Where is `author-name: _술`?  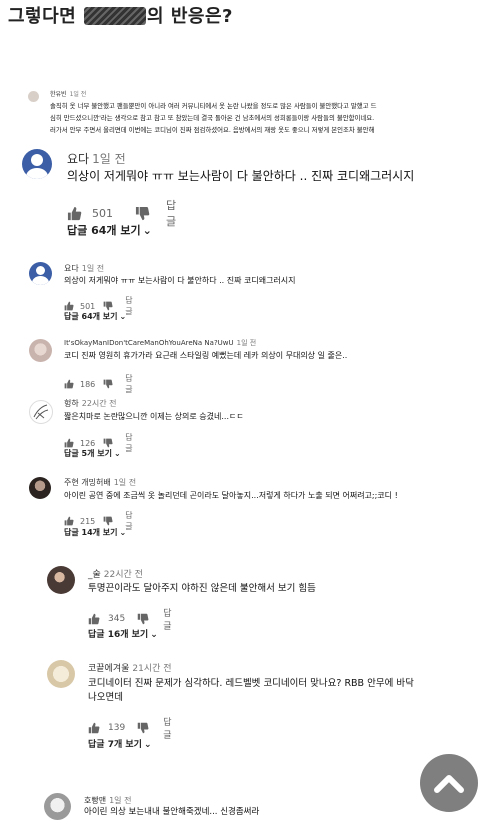
author-name: _술 is located at coordinates (94, 575).